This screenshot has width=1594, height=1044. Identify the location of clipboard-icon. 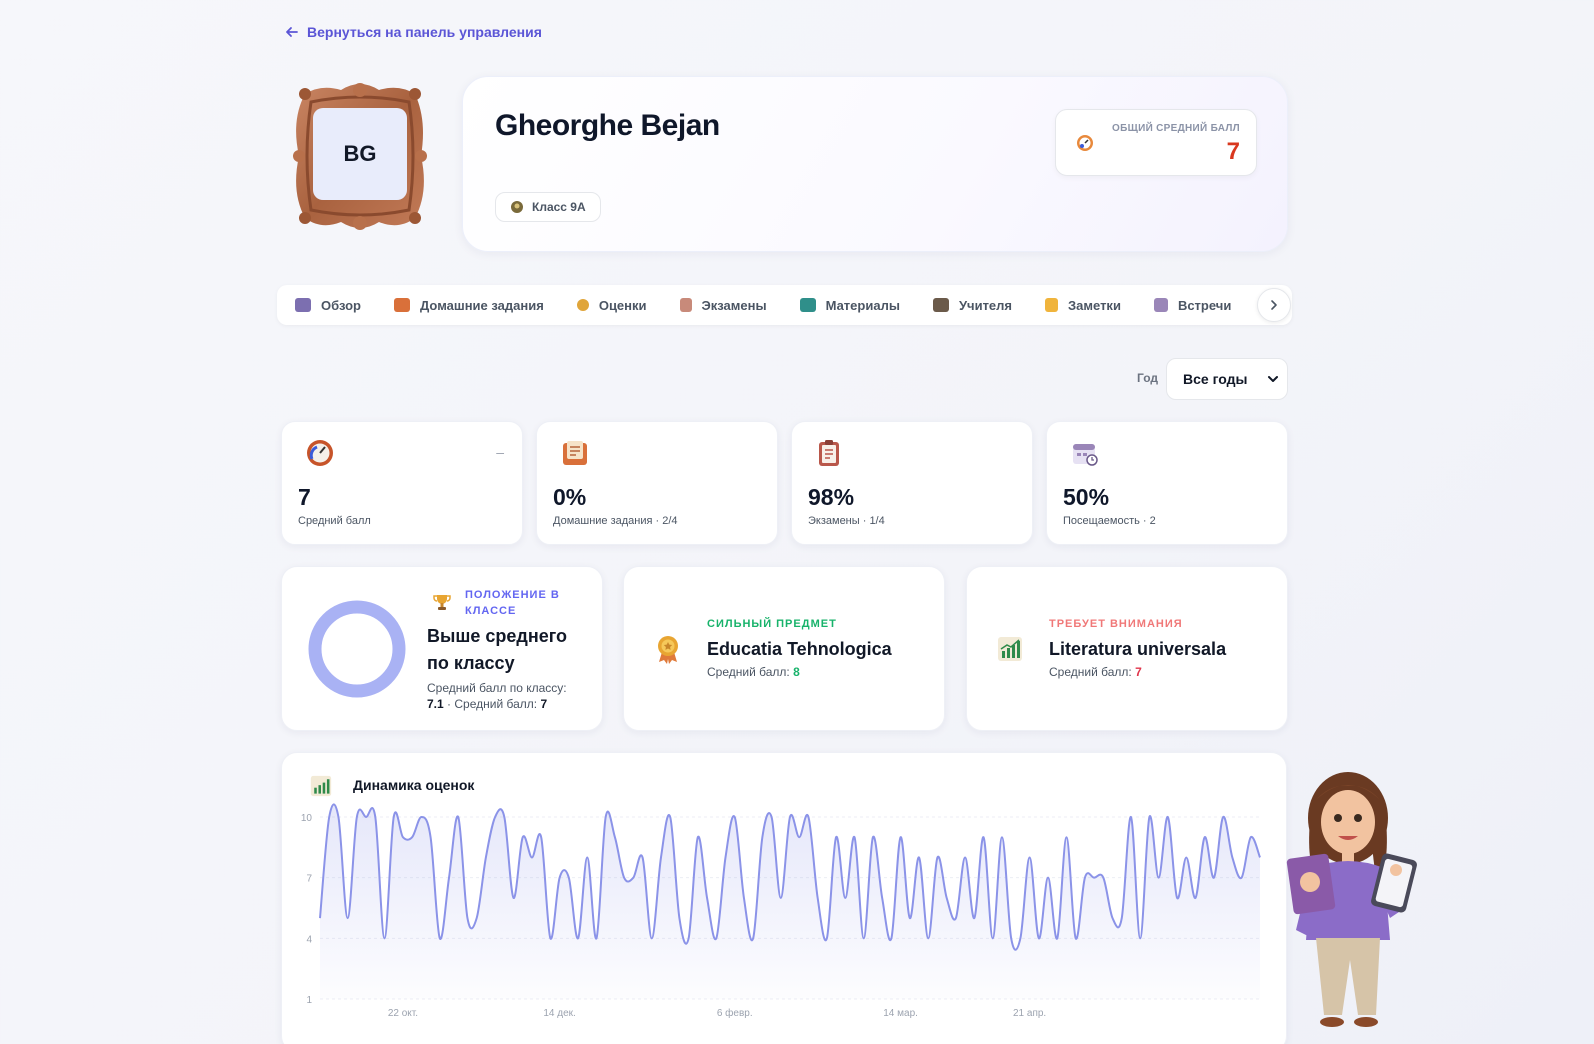
(829, 453).